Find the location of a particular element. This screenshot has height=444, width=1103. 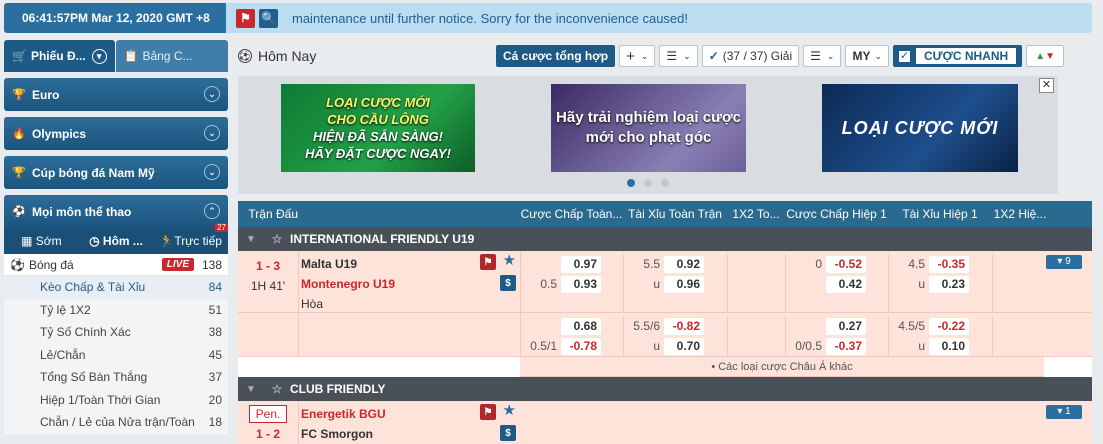

arrow-up-down-icon: ▲ is located at coordinates (1040, 56).